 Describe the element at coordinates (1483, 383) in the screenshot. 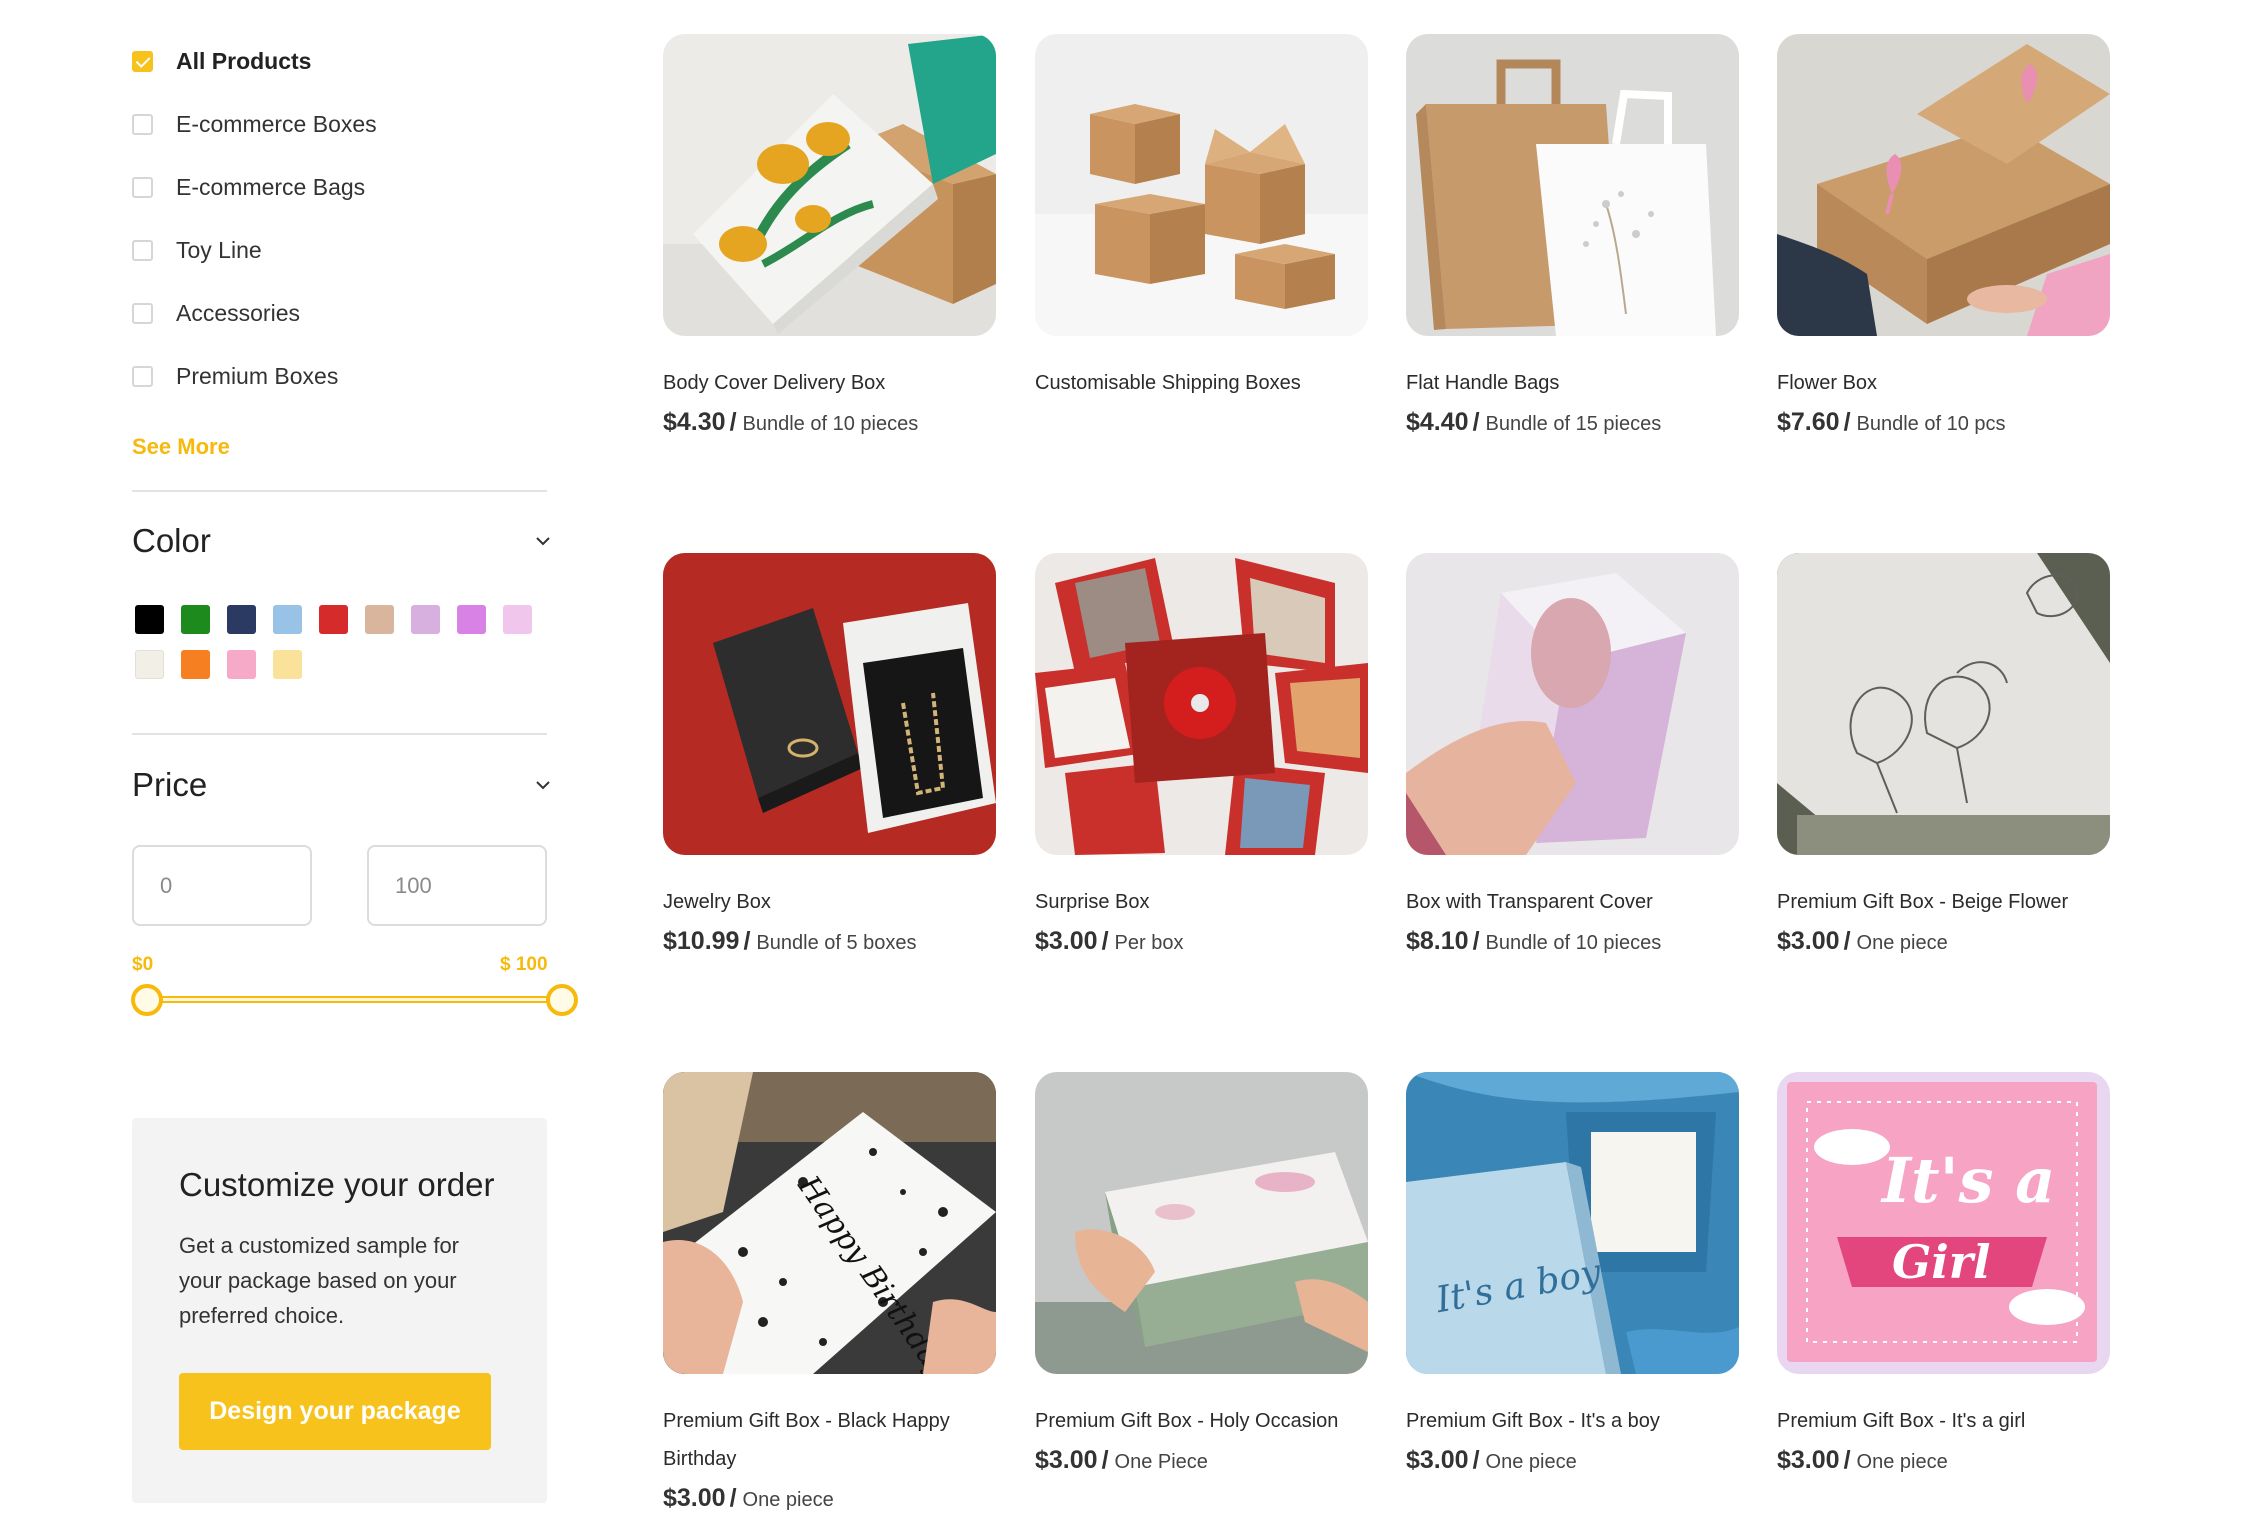

I see `product-name: Flat Handle Bags` at that location.